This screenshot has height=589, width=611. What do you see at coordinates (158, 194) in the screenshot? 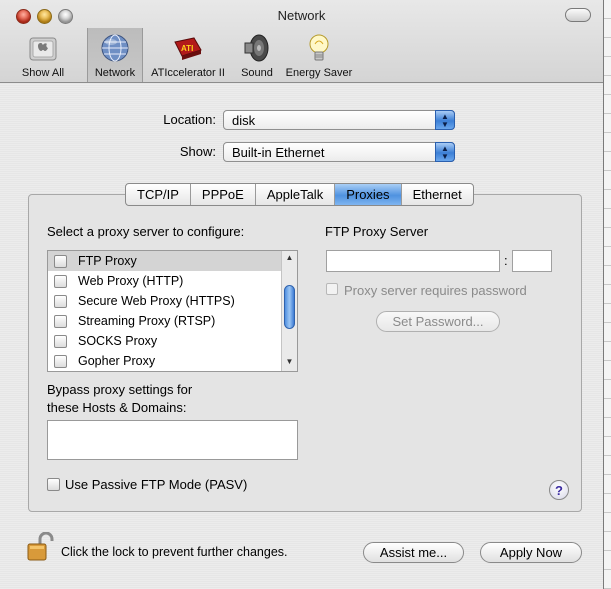
I see `tab-tcpip: TCP/IP` at bounding box center [158, 194].